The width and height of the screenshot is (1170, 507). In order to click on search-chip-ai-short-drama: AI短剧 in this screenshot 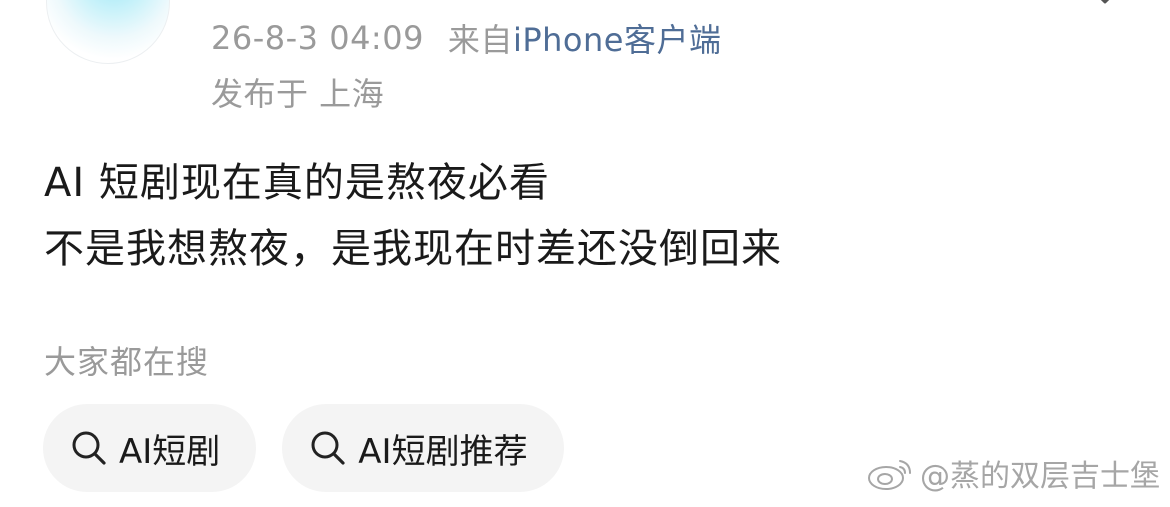, I will do `click(150, 448)`.